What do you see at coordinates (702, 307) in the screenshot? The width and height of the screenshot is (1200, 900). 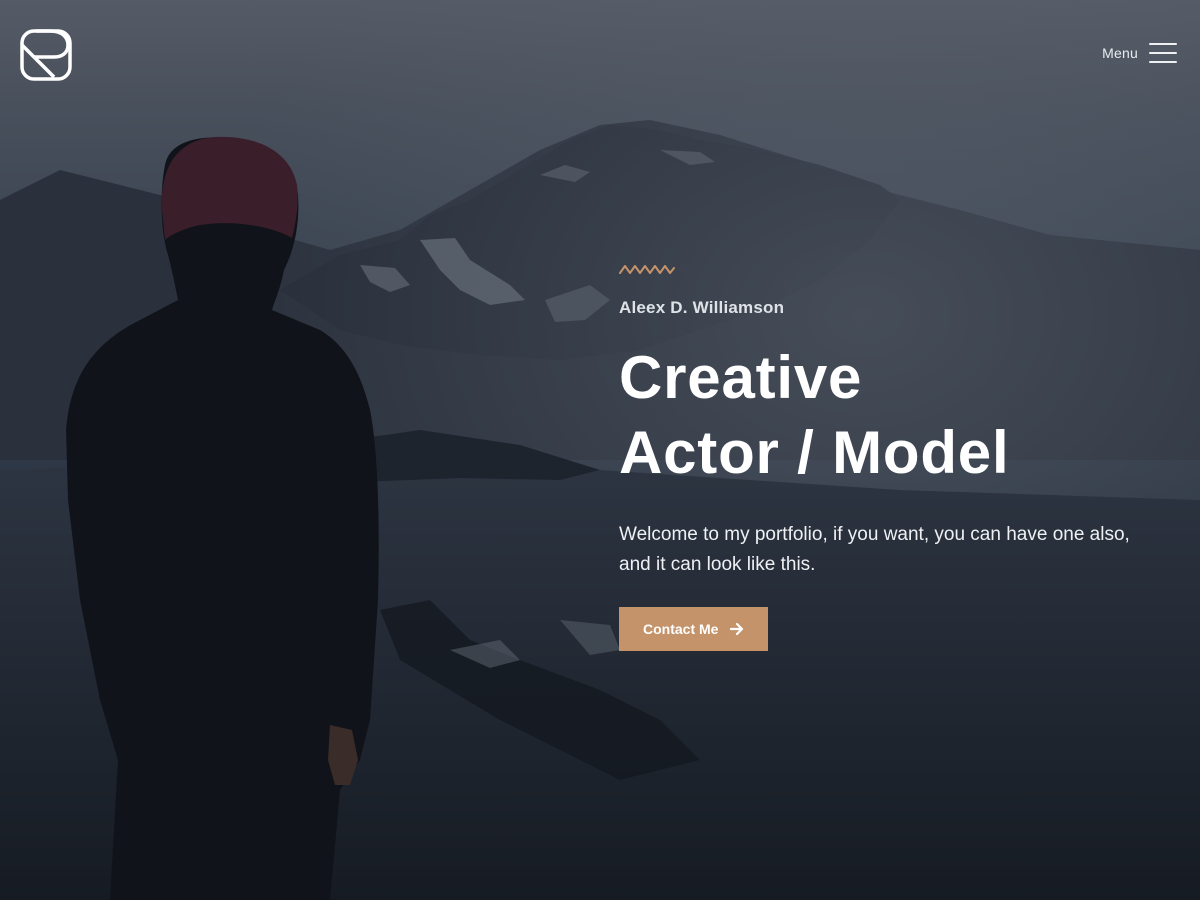 I see `author-name: Aleex D. Williamson` at bounding box center [702, 307].